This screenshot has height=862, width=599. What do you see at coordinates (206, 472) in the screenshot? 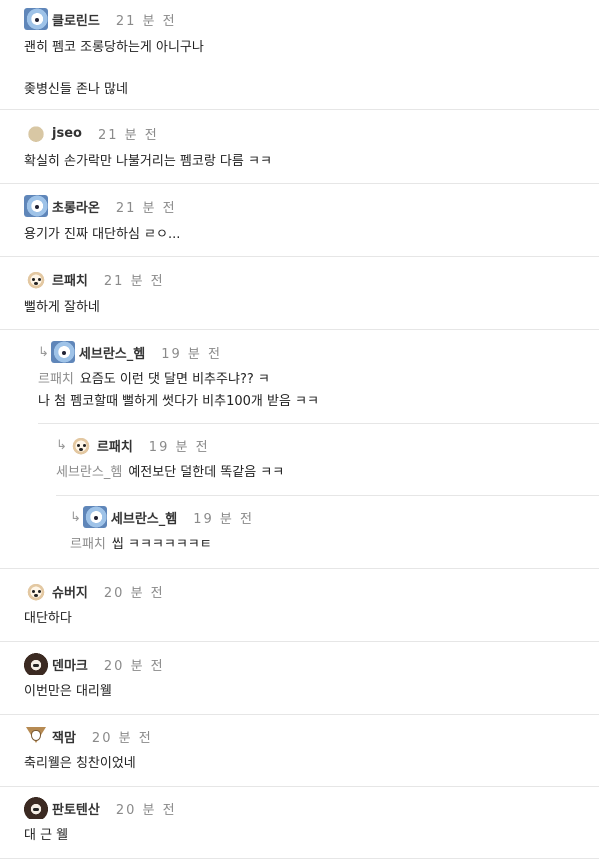
I see `comment-text-line: 예전보단 덜한데 똑같음 ㅋㅋ` at bounding box center [206, 472].